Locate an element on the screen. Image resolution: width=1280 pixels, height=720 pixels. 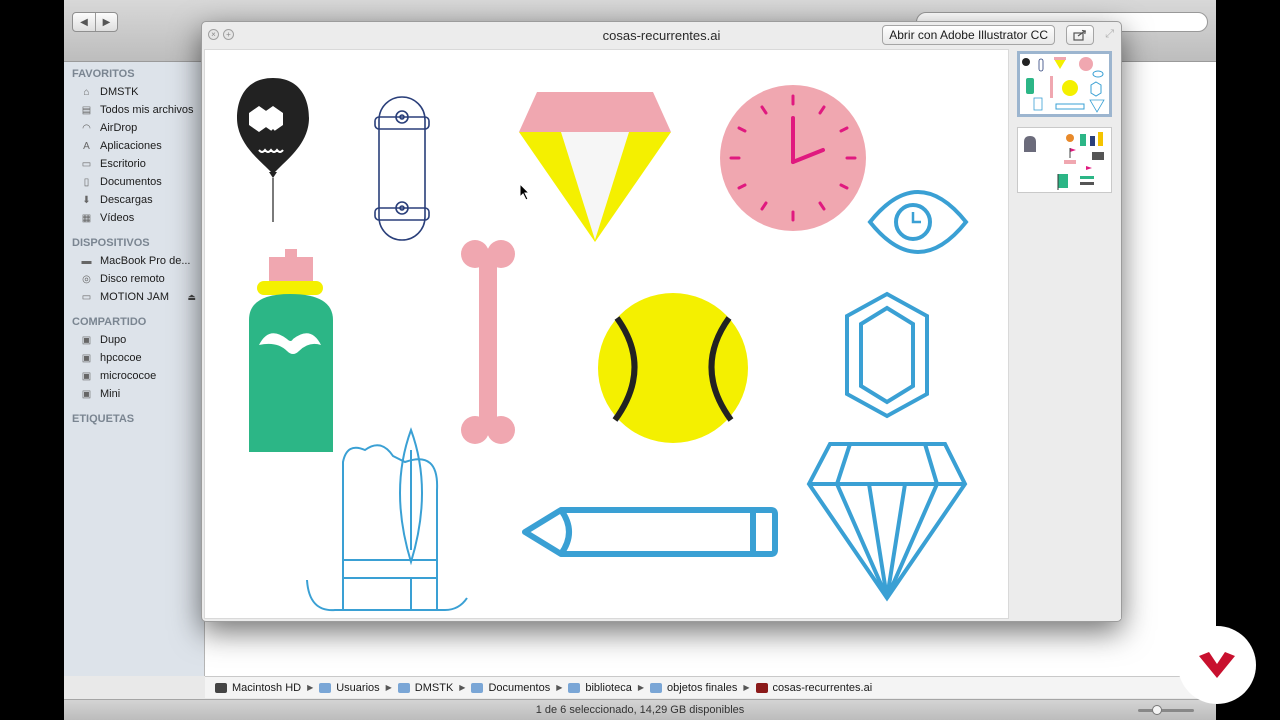
sidebar-item-label: micrococoe is located at coordinates (128, 376).